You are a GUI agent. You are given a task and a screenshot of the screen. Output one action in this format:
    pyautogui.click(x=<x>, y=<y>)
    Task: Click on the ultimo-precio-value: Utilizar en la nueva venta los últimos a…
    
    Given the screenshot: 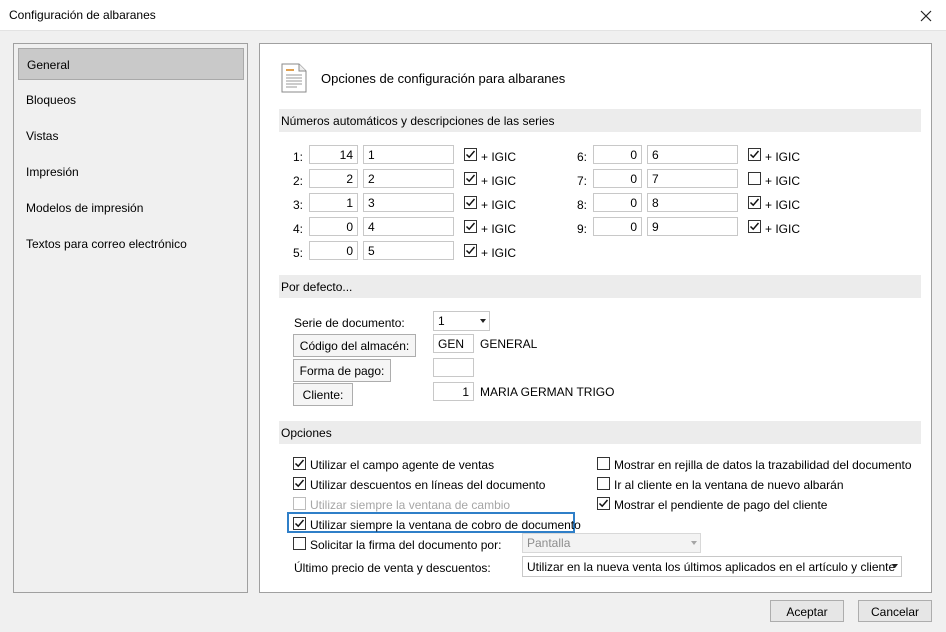 What is the action you would take?
    pyautogui.click(x=711, y=567)
    